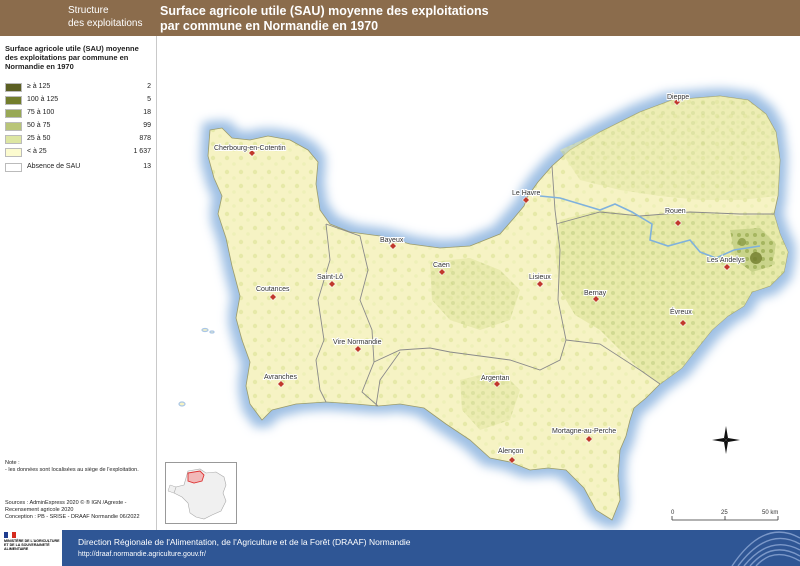  What do you see at coordinates (147, 125) in the screenshot?
I see `legend-count: 99` at bounding box center [147, 125].